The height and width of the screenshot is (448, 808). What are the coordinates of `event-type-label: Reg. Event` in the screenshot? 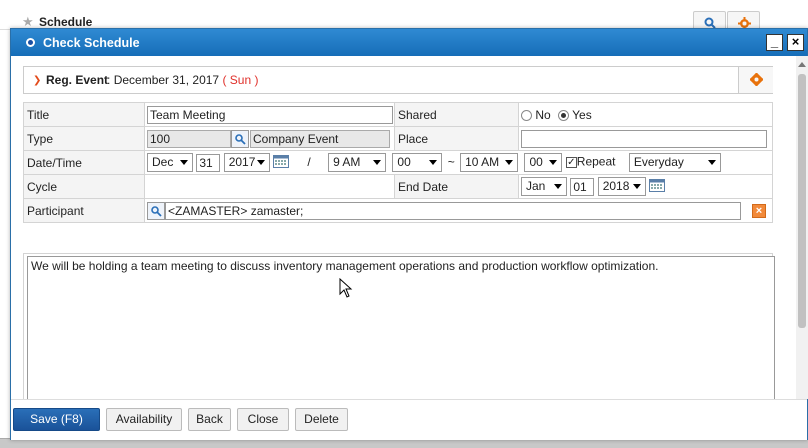 It's located at (77, 80).